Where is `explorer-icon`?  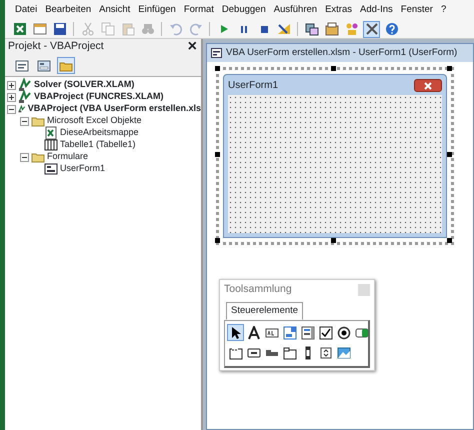
explorer-icon is located at coordinates (311, 29).